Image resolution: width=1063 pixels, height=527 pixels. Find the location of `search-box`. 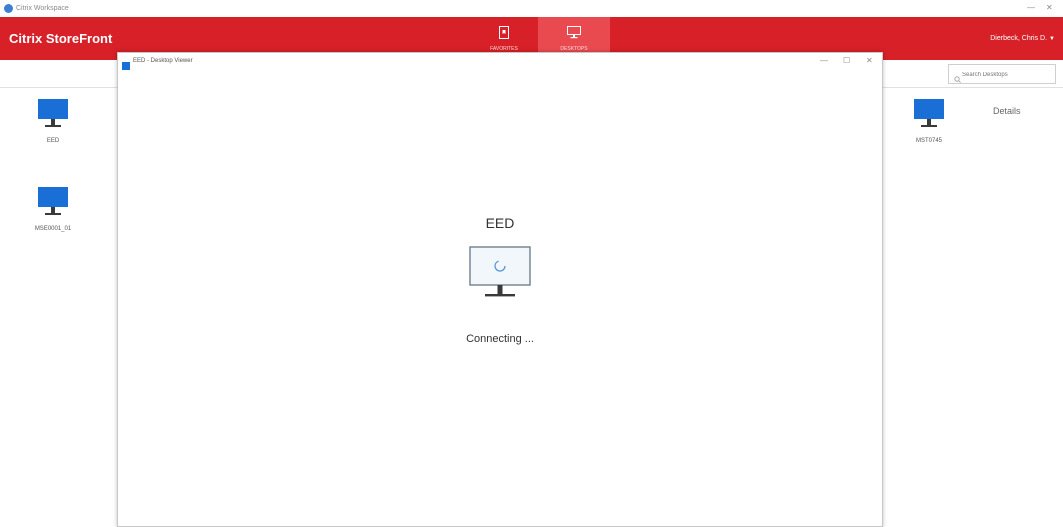

search-box is located at coordinates (1002, 74).